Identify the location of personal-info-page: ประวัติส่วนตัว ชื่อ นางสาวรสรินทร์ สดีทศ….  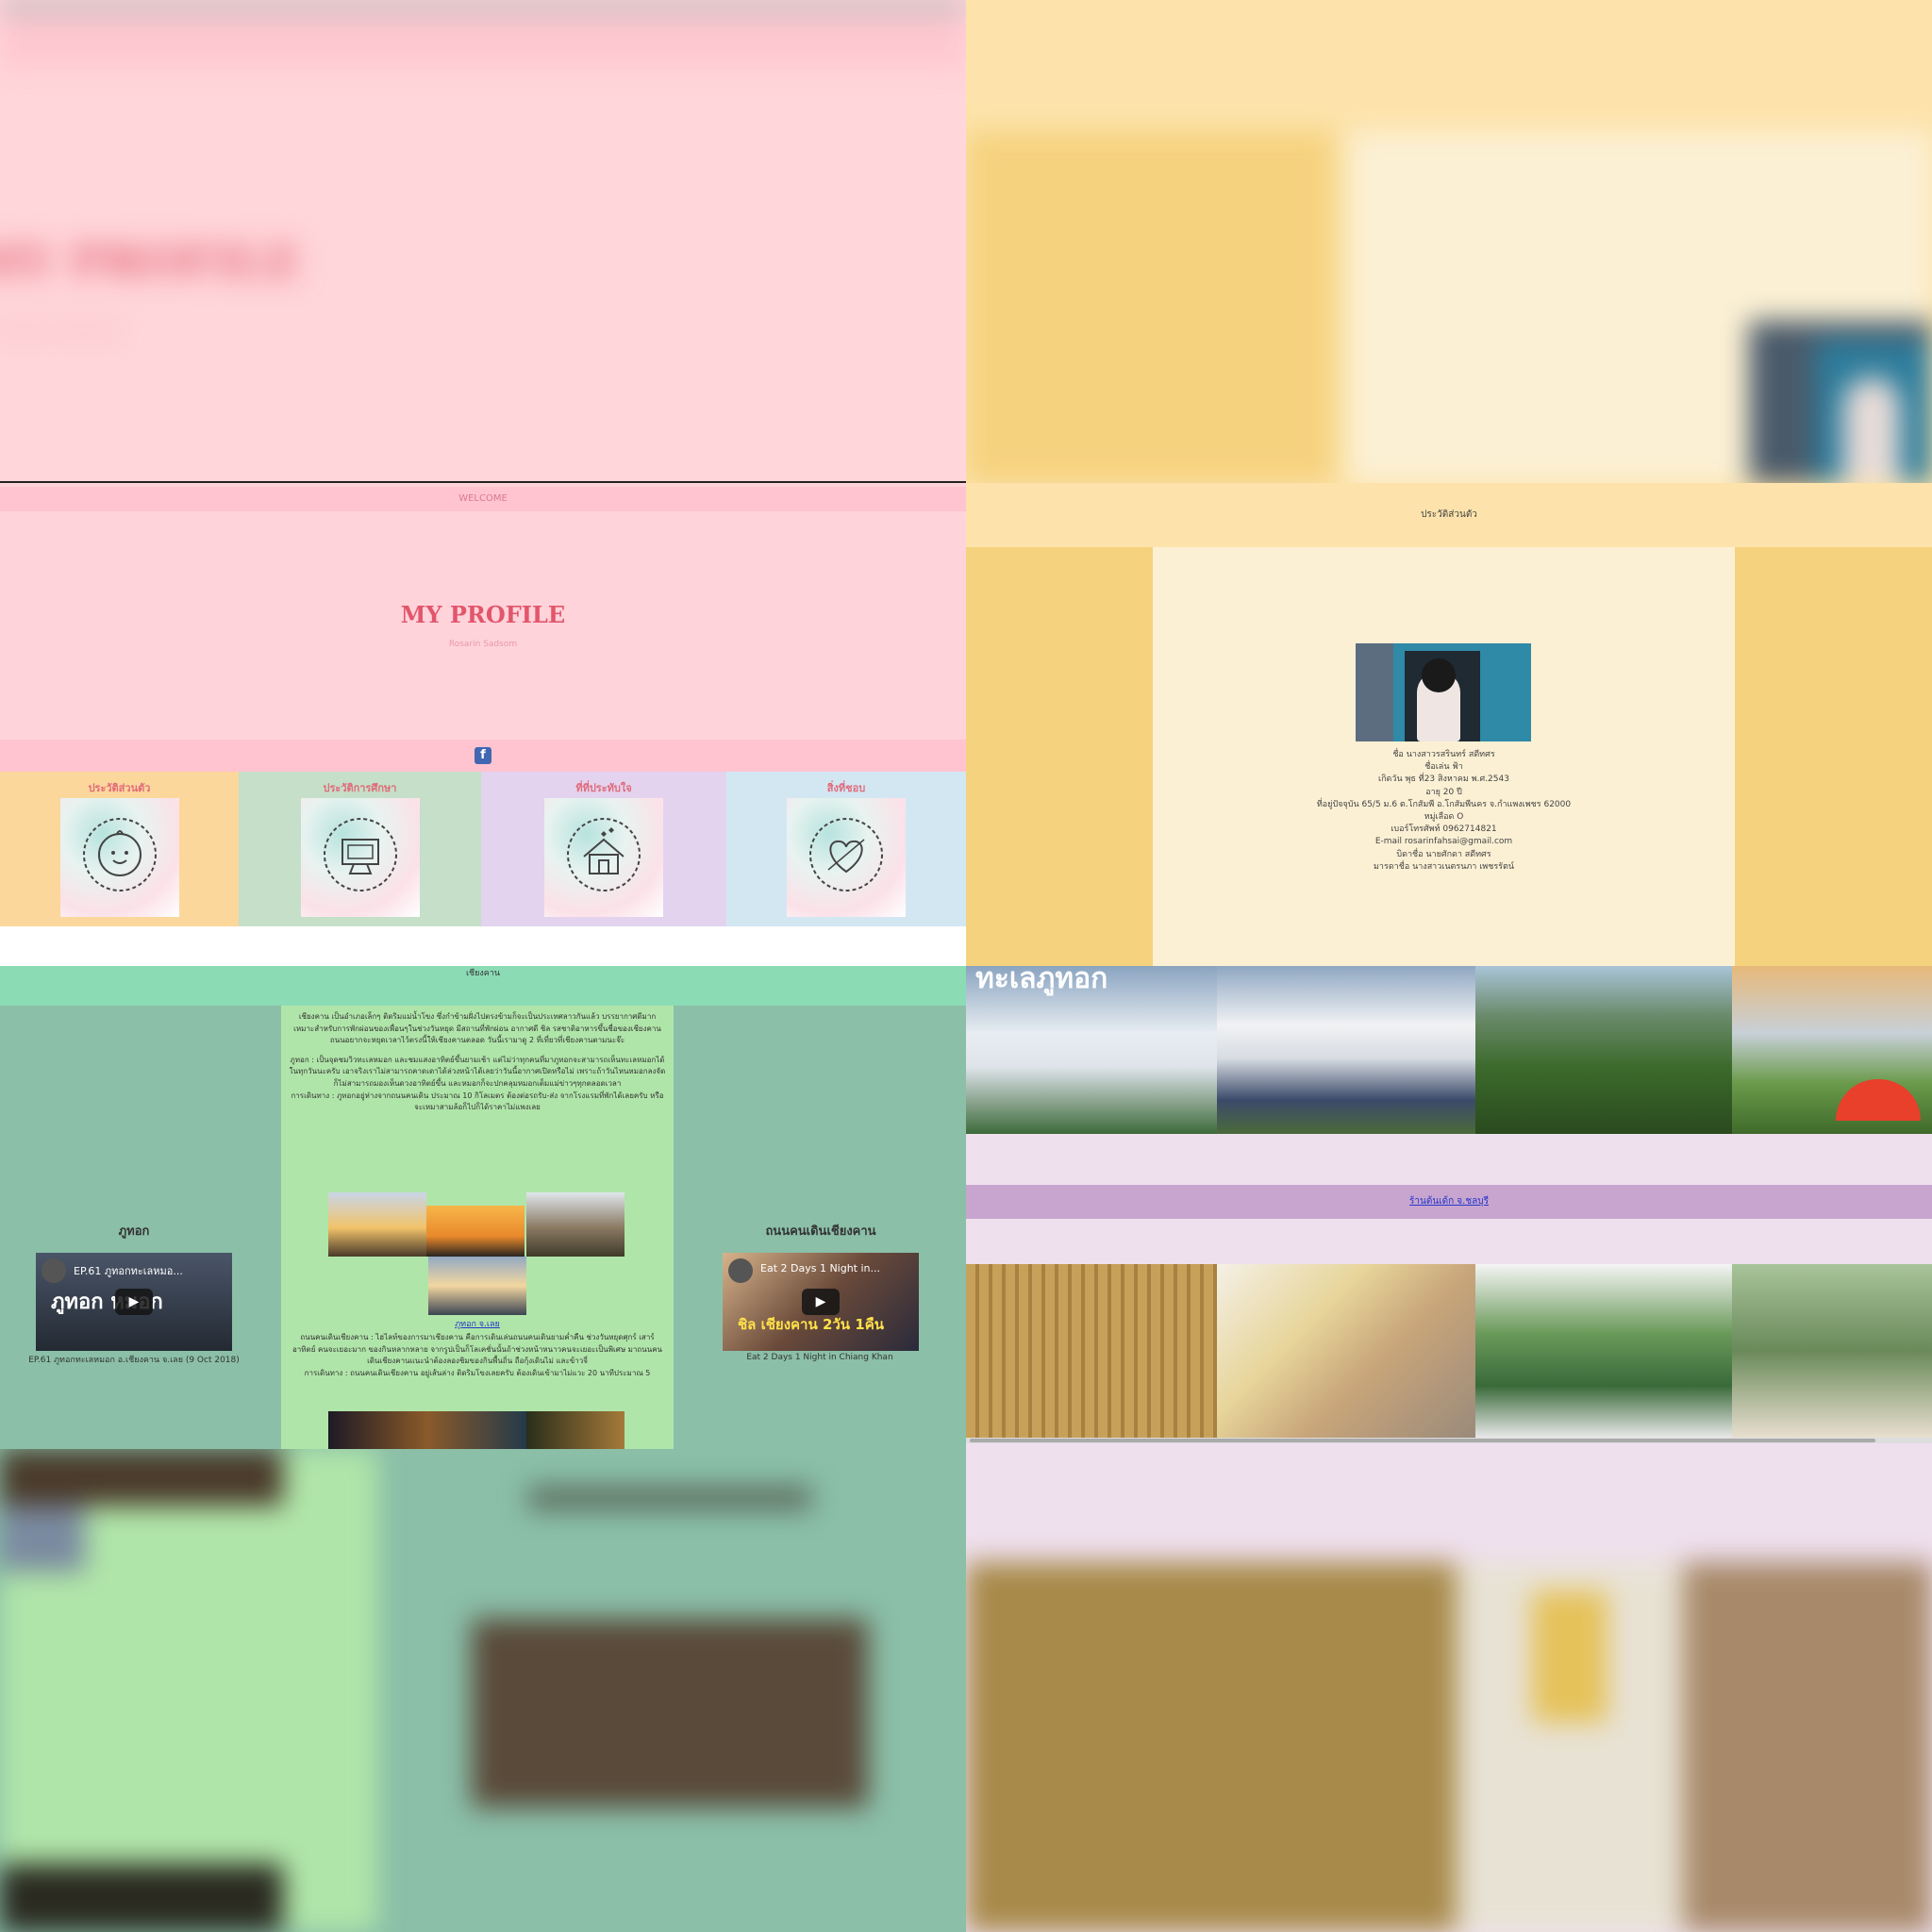
(1449, 724).